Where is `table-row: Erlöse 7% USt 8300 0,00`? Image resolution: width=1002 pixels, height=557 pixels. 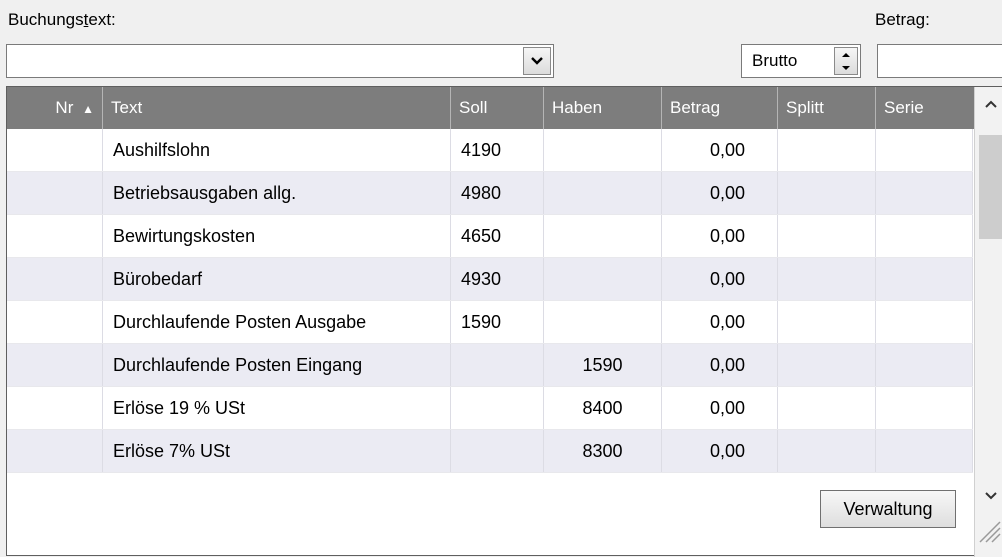
table-row: Erlöse 7% USt 8300 0,00 is located at coordinates (490, 451).